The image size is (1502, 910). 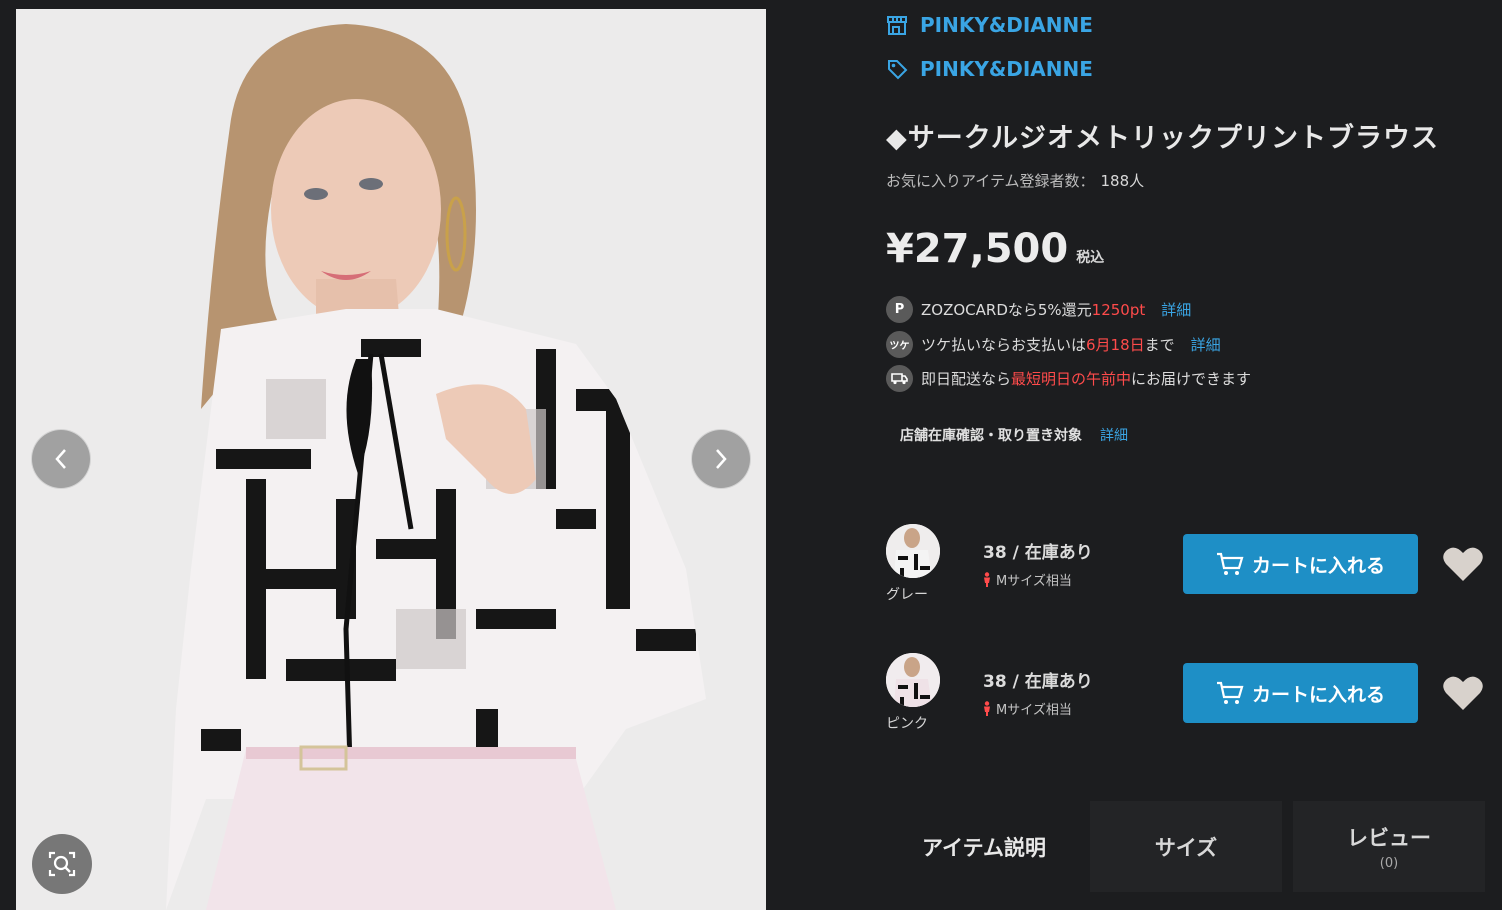 I want to click on chevron-left-icon, so click(x=60, y=459).